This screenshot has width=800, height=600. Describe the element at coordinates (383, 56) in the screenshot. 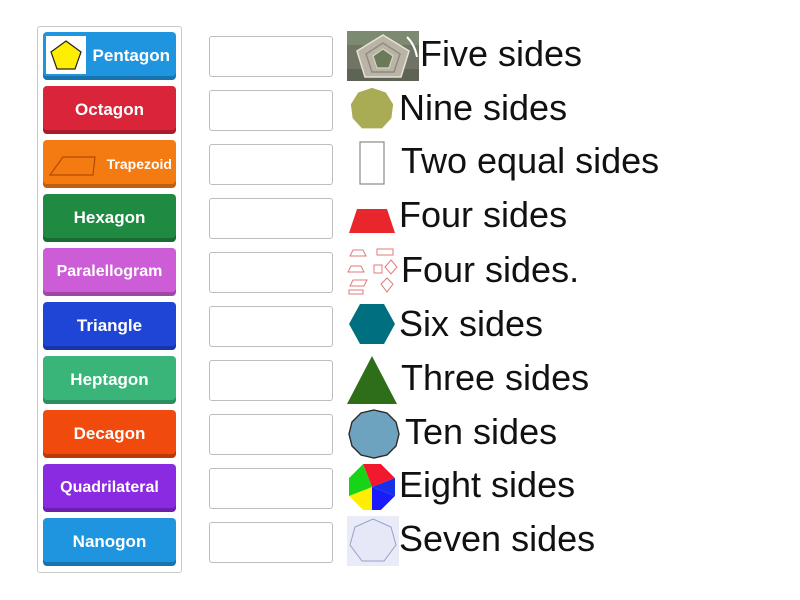

I see `pentagon-building-photo` at that location.